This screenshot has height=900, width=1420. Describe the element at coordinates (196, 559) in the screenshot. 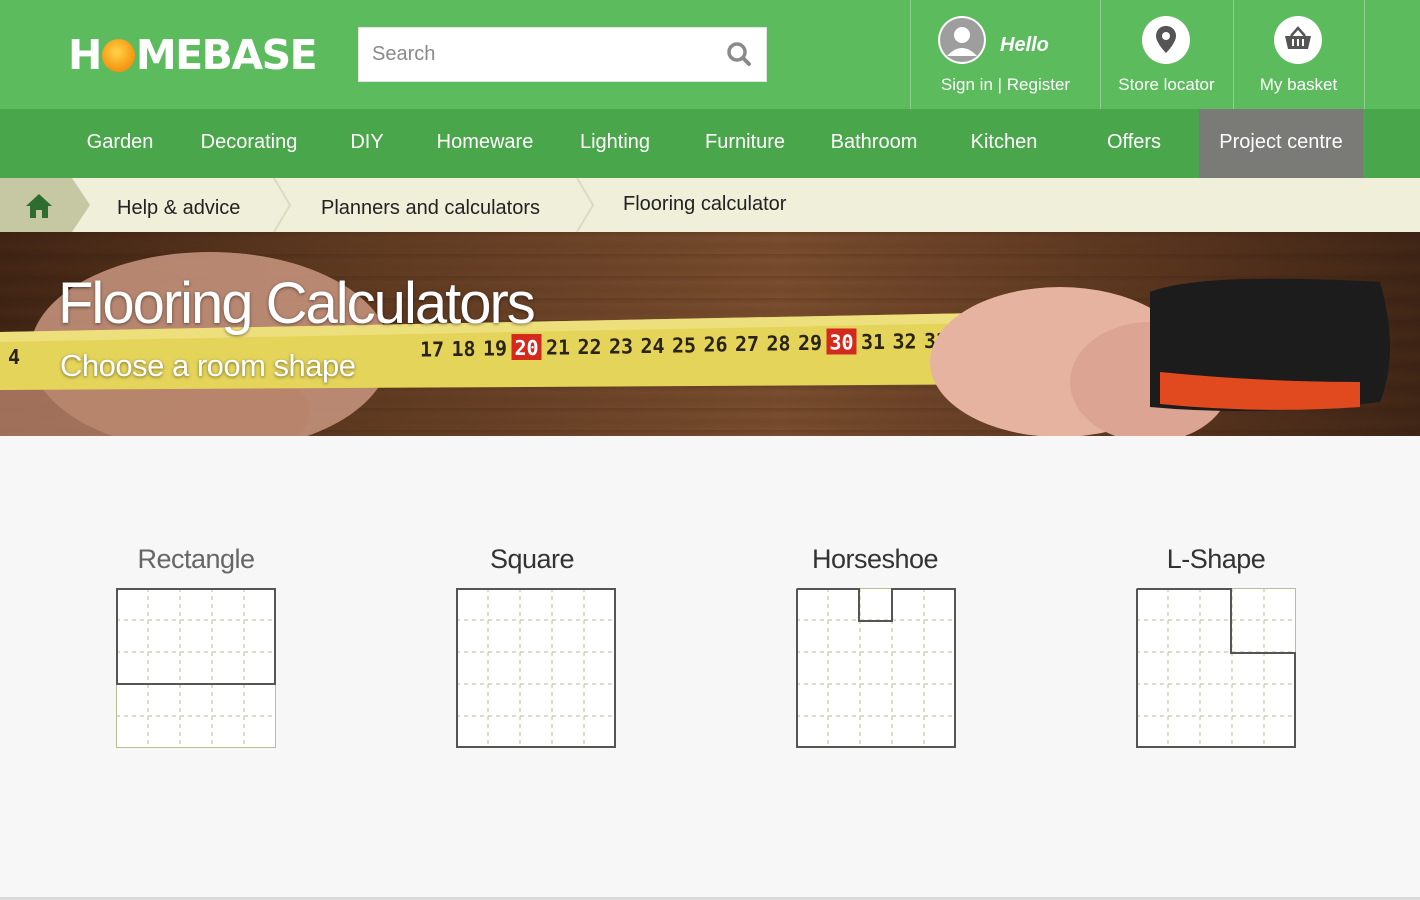

I see `shape-label: Rectangle` at that location.